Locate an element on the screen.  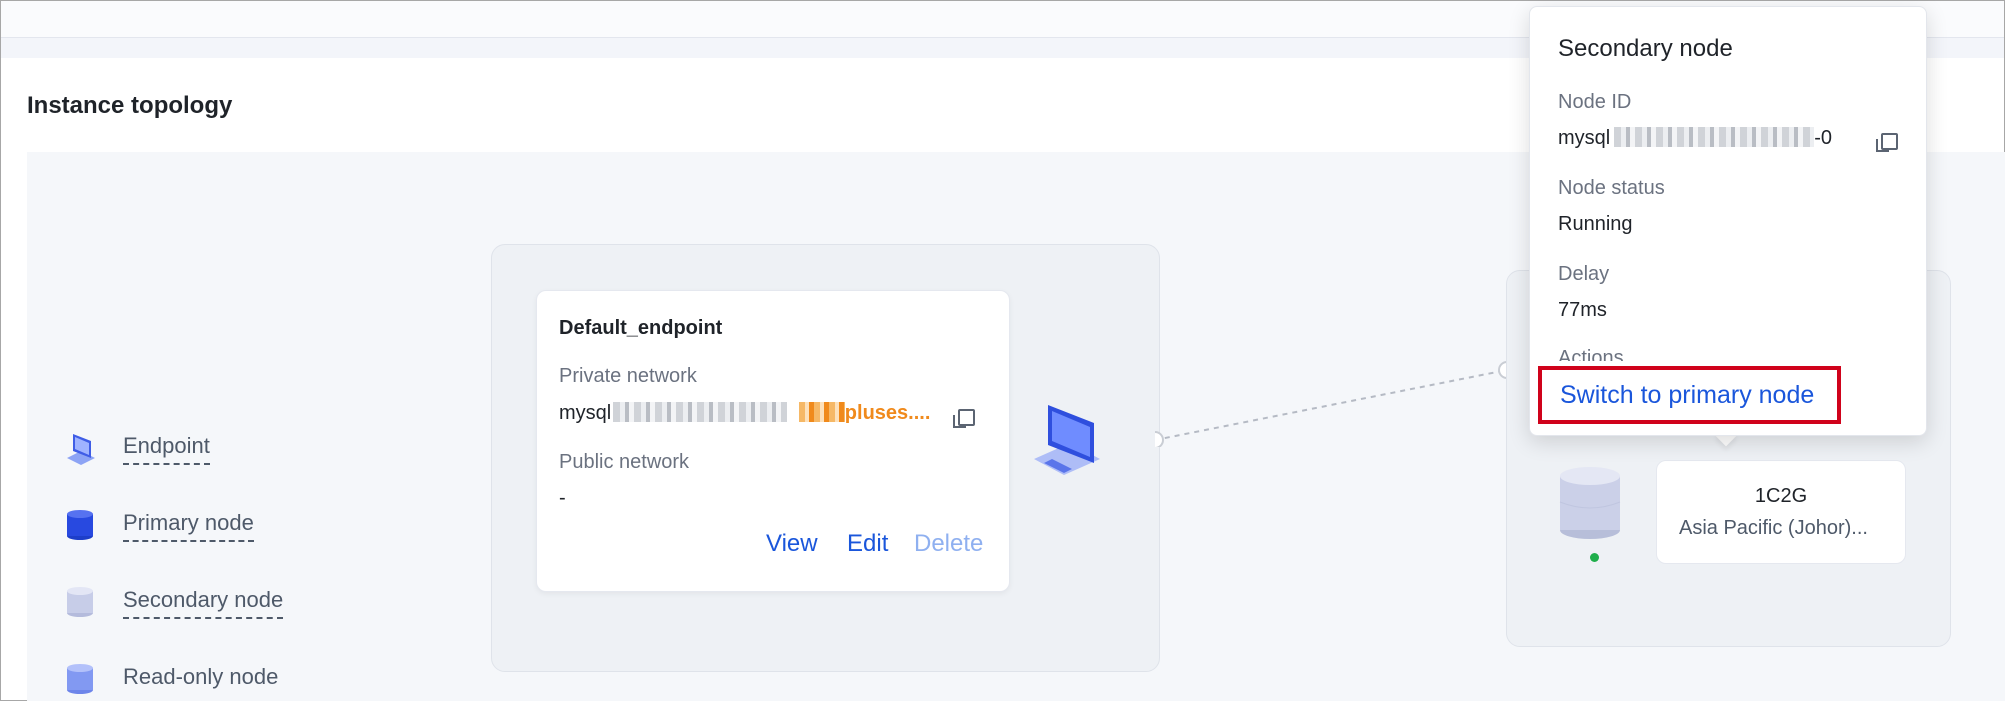
endpoint-icon is located at coordinates (81, 449).